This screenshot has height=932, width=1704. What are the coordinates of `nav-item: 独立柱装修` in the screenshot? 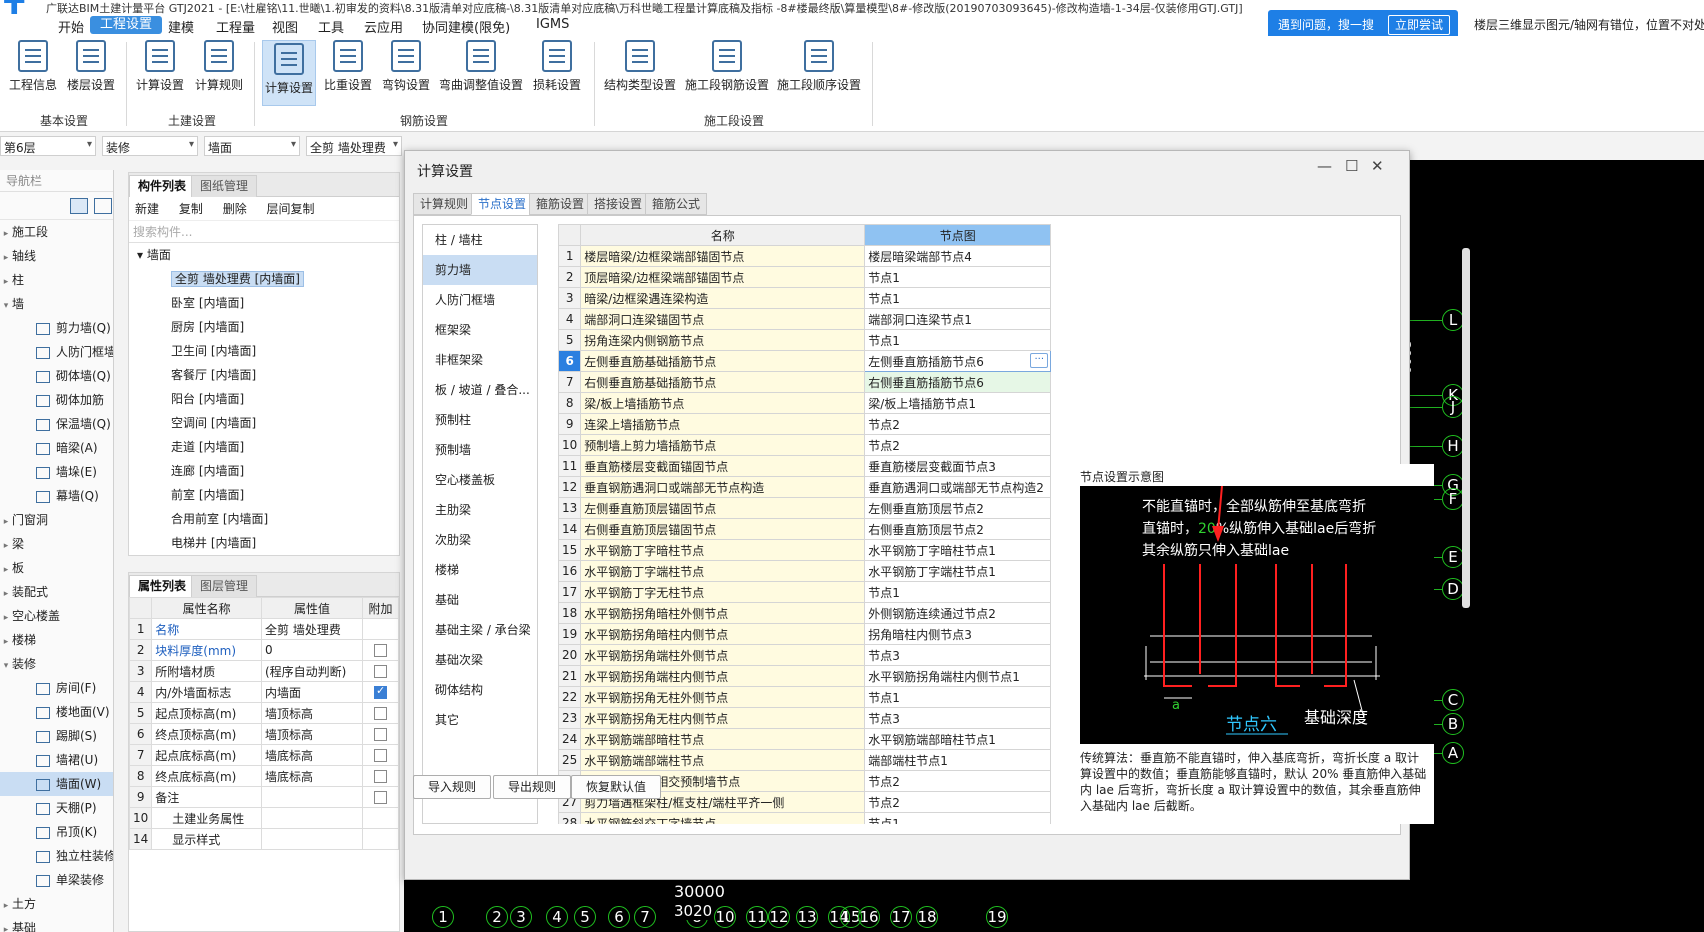 It's located at (56, 856).